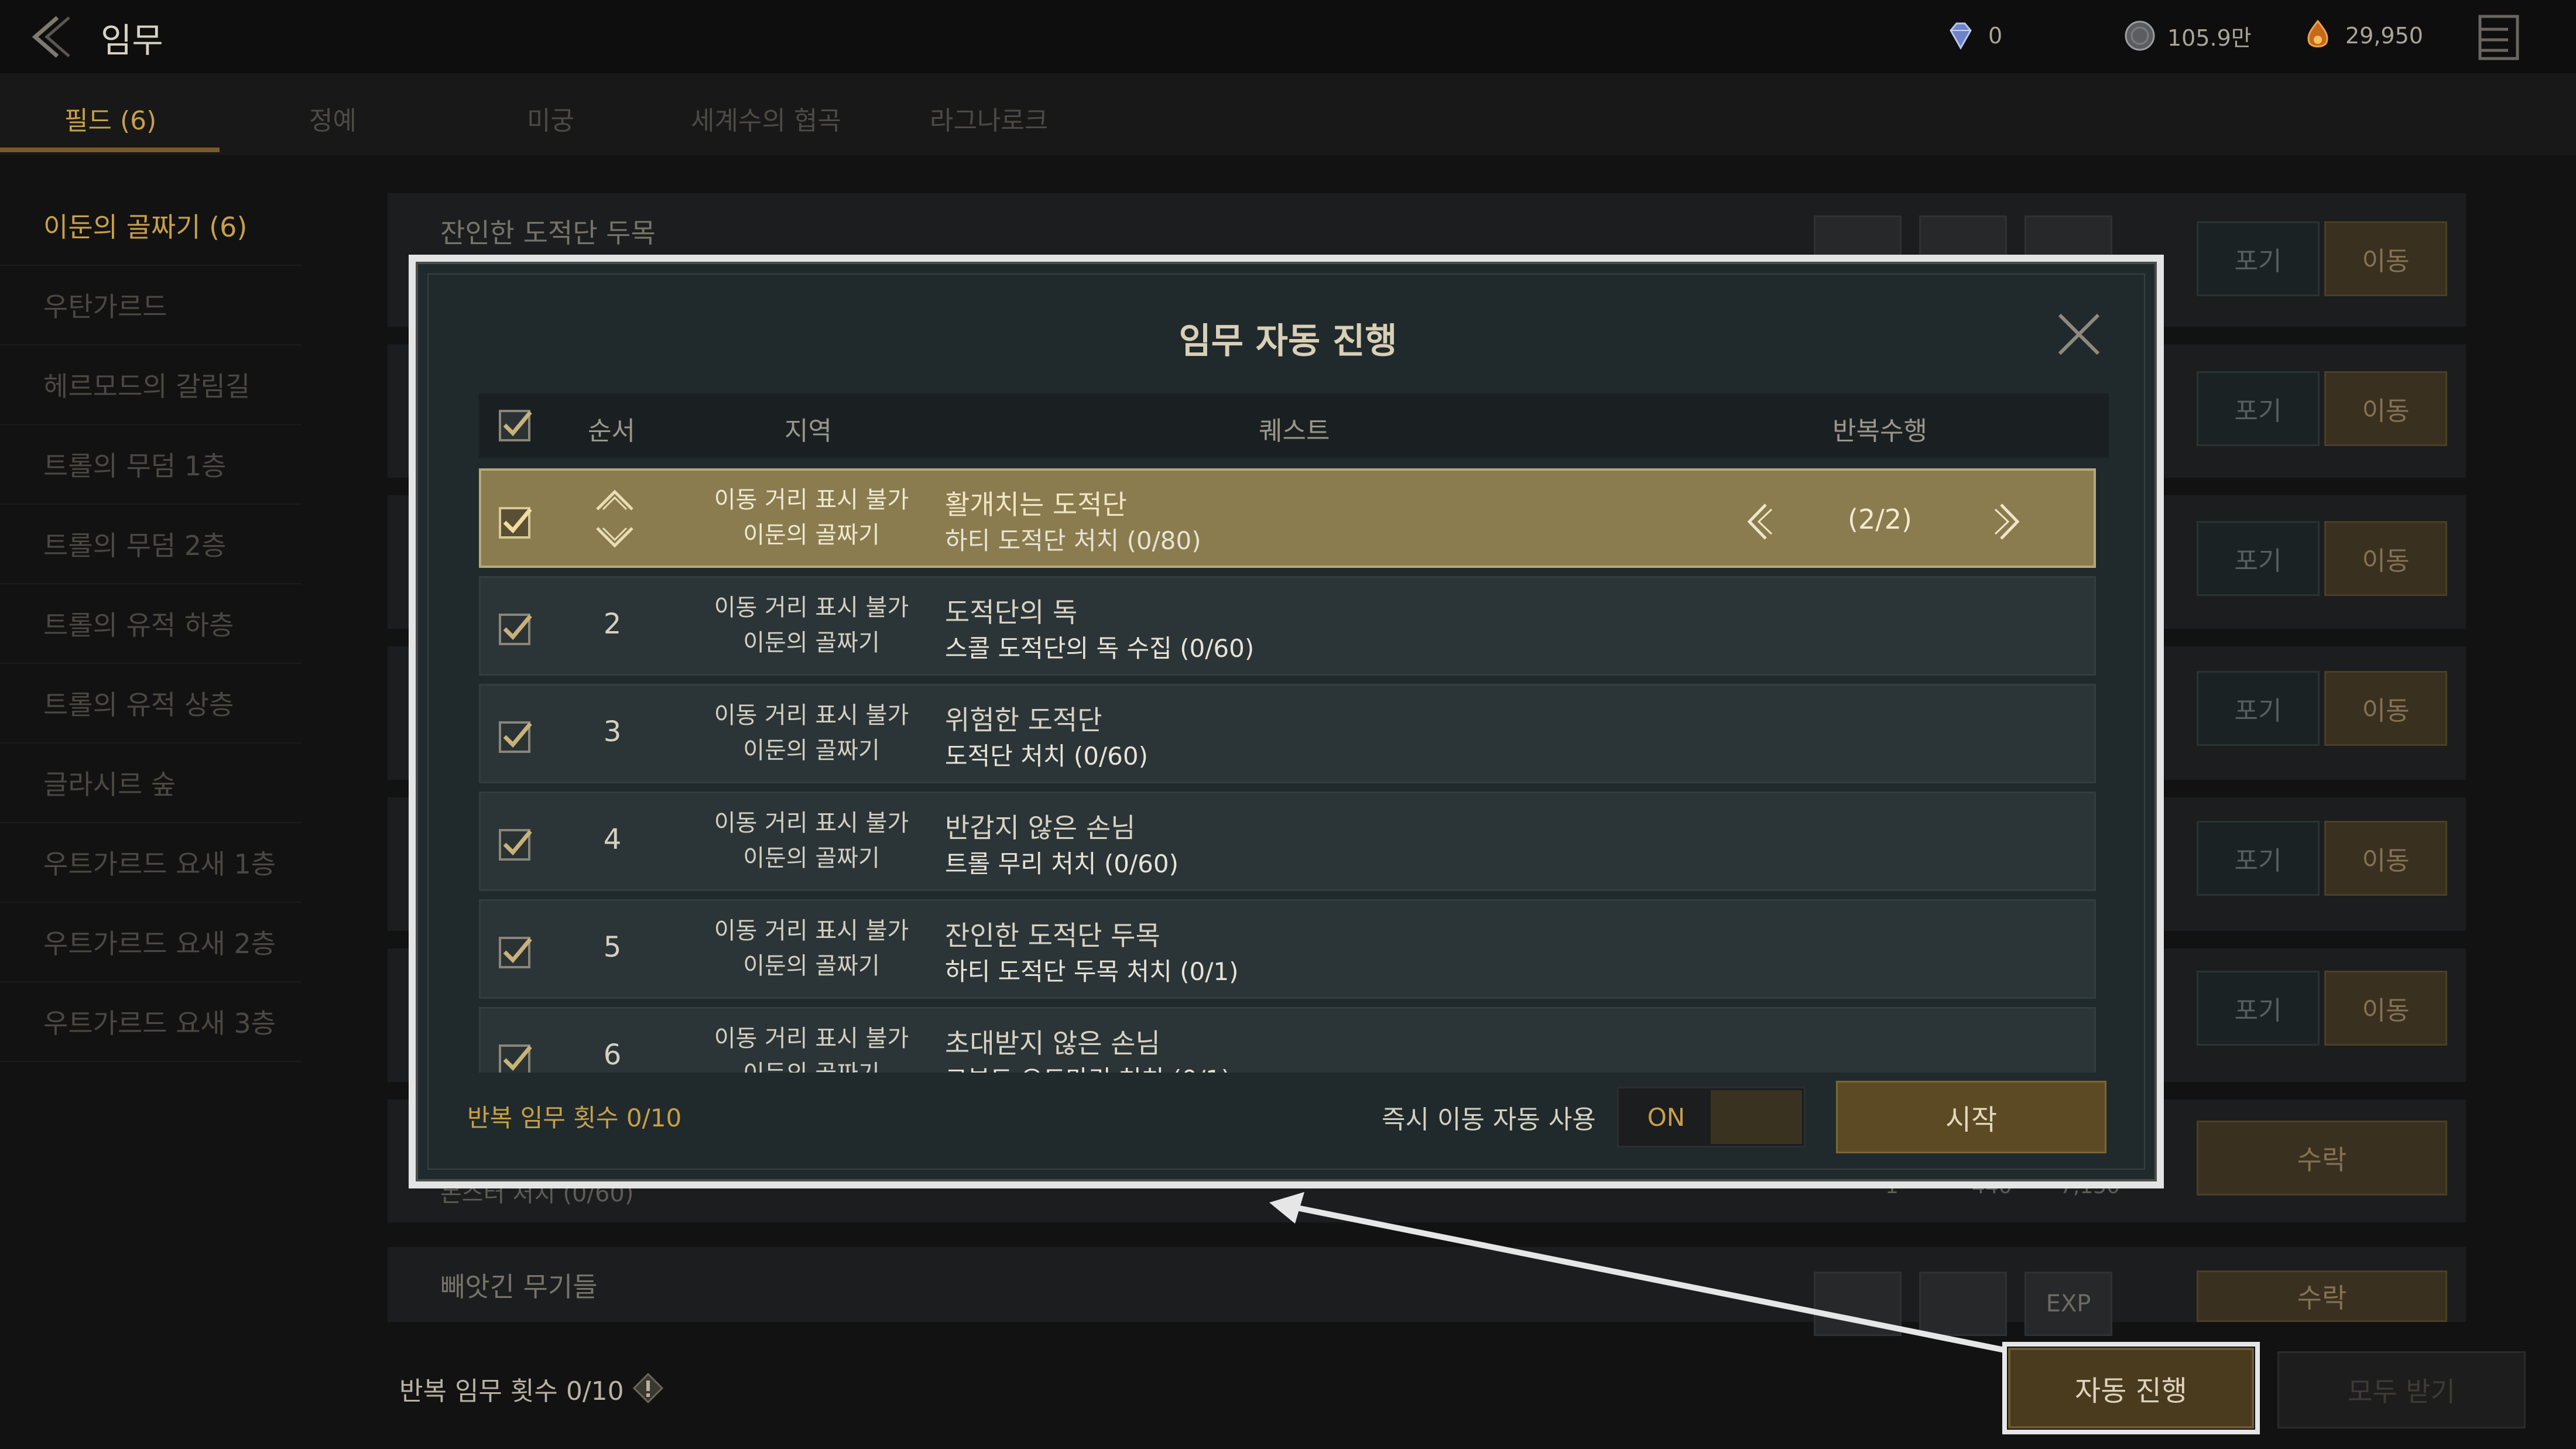 The height and width of the screenshot is (1449, 2576). I want to click on quest-name: 위험한 도적단, so click(1023, 720).